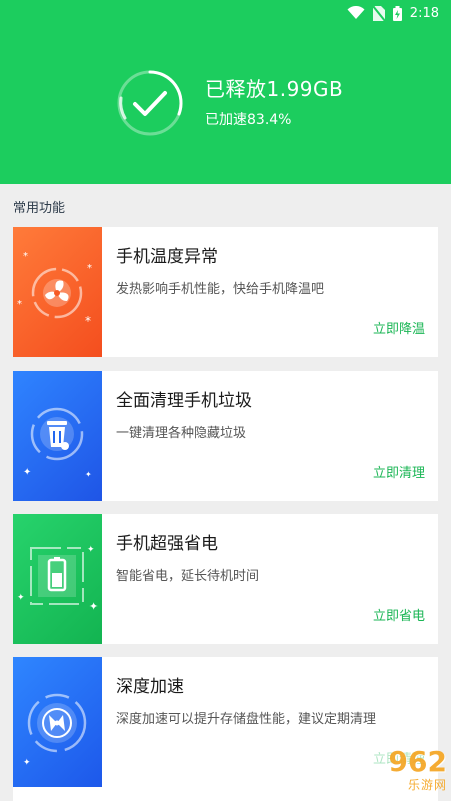  What do you see at coordinates (229, 103) in the screenshot?
I see `cleanup-result: 已释放1.99GB 已加速83.4%` at bounding box center [229, 103].